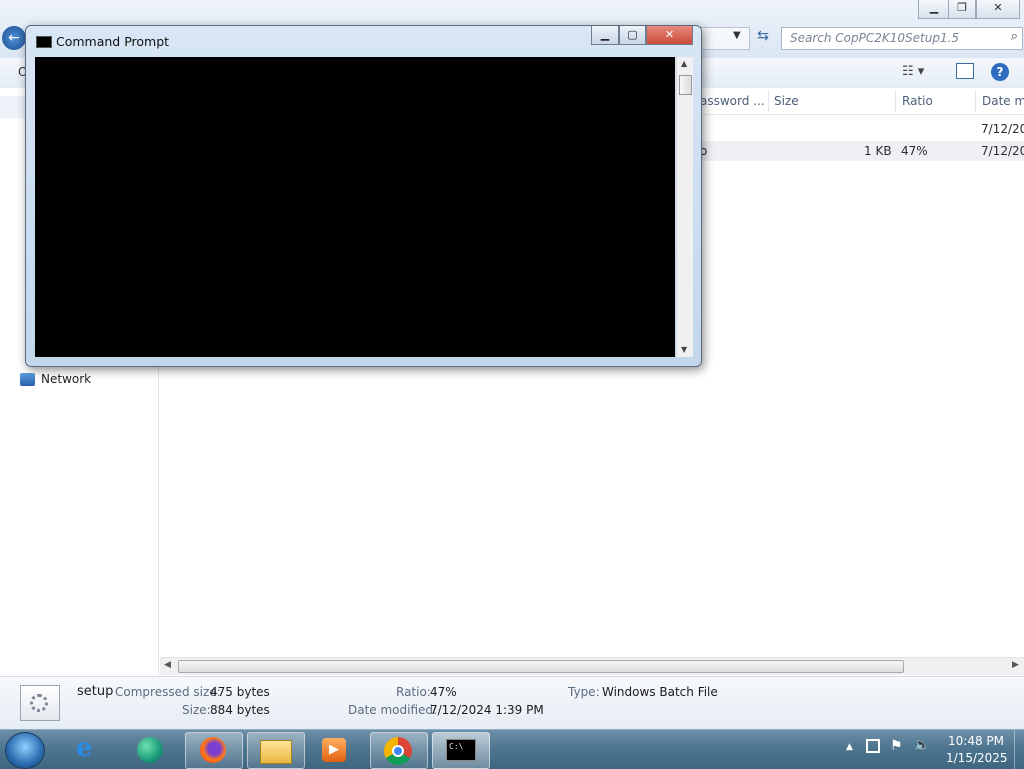  Describe the element at coordinates (896, 746) in the screenshot. I see `action-center-flag-icon: ⚑` at that location.